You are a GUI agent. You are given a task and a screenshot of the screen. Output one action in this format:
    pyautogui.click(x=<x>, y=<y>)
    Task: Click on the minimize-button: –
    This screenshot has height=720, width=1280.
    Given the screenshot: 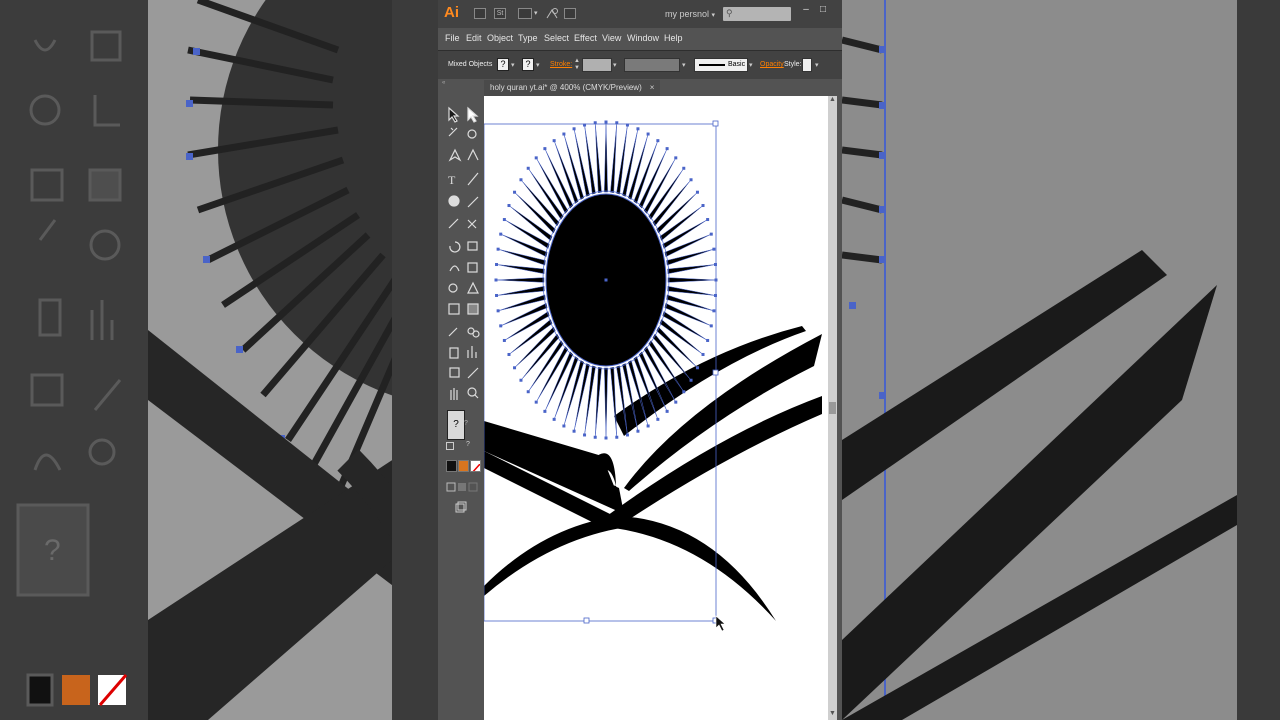 What is the action you would take?
    pyautogui.click(x=806, y=10)
    